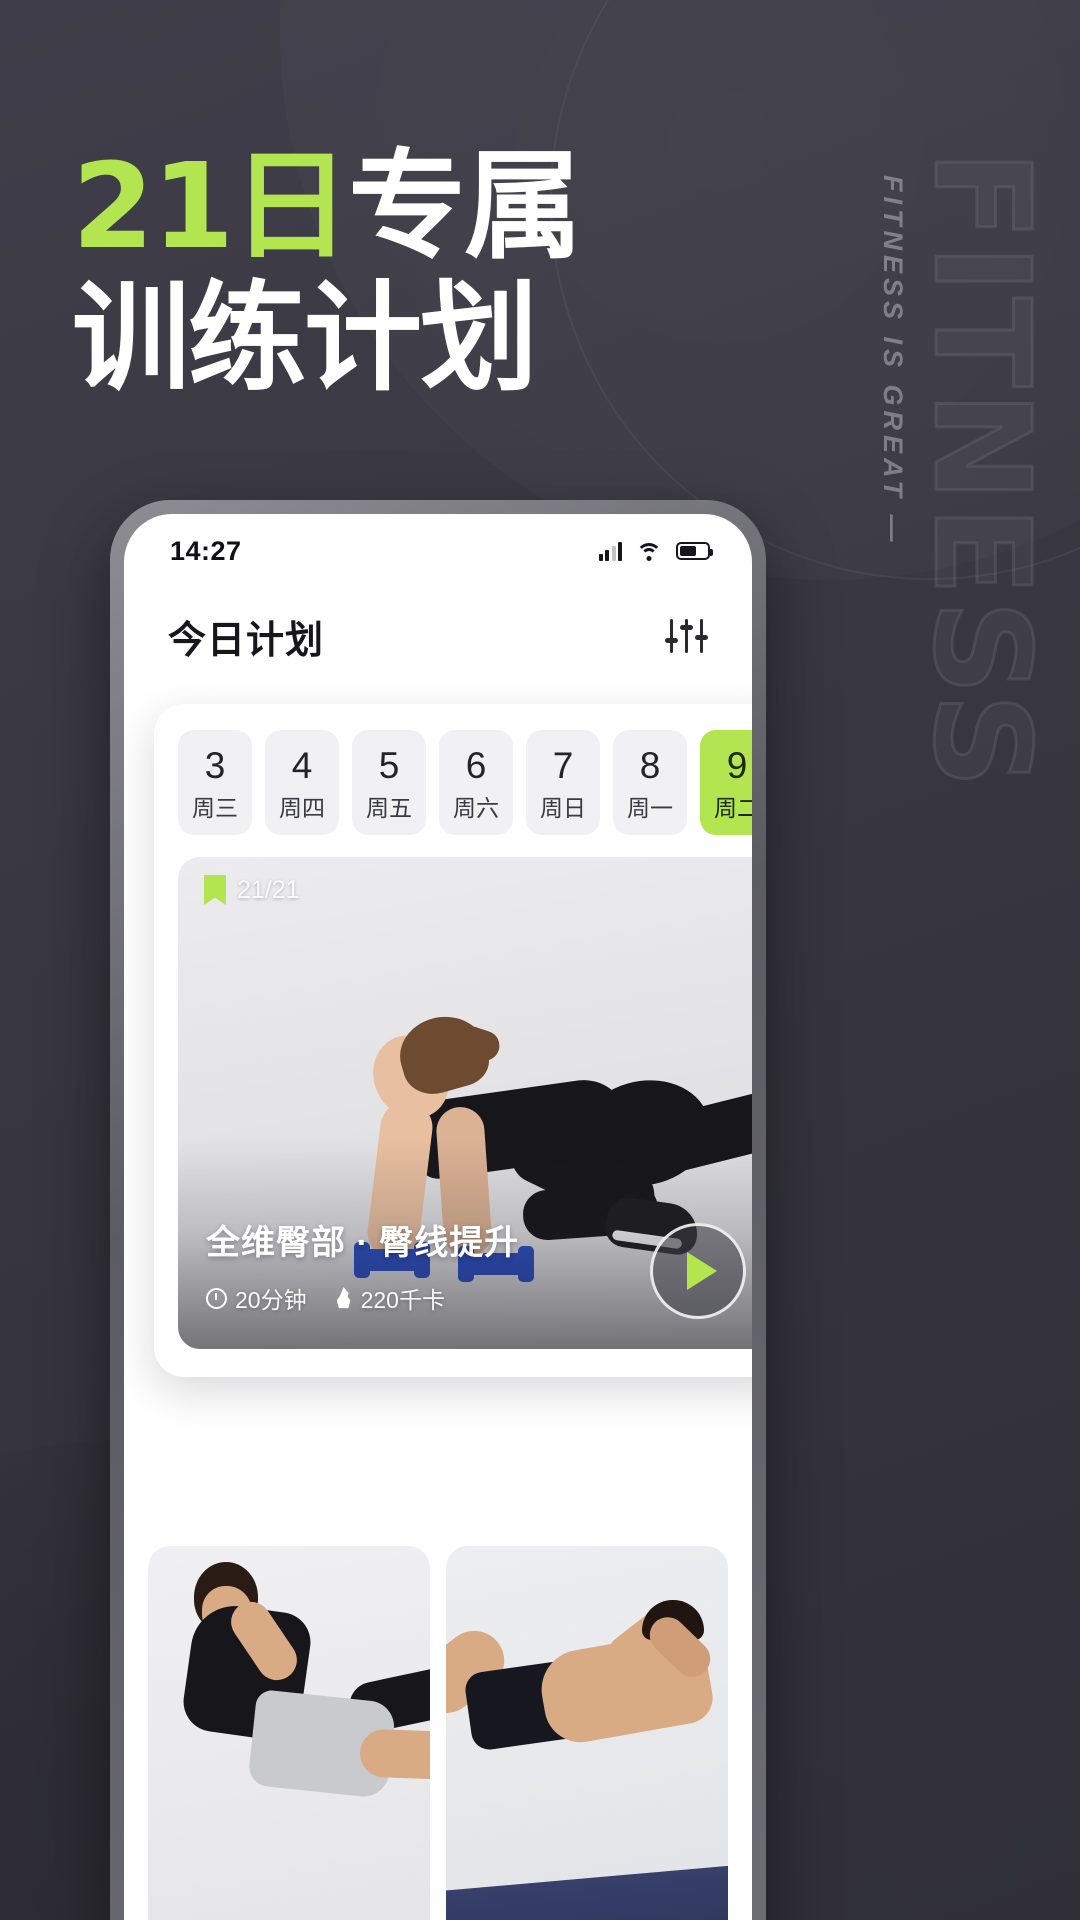  Describe the element at coordinates (211, 206) in the screenshot. I see `headline-days: 21日` at that location.